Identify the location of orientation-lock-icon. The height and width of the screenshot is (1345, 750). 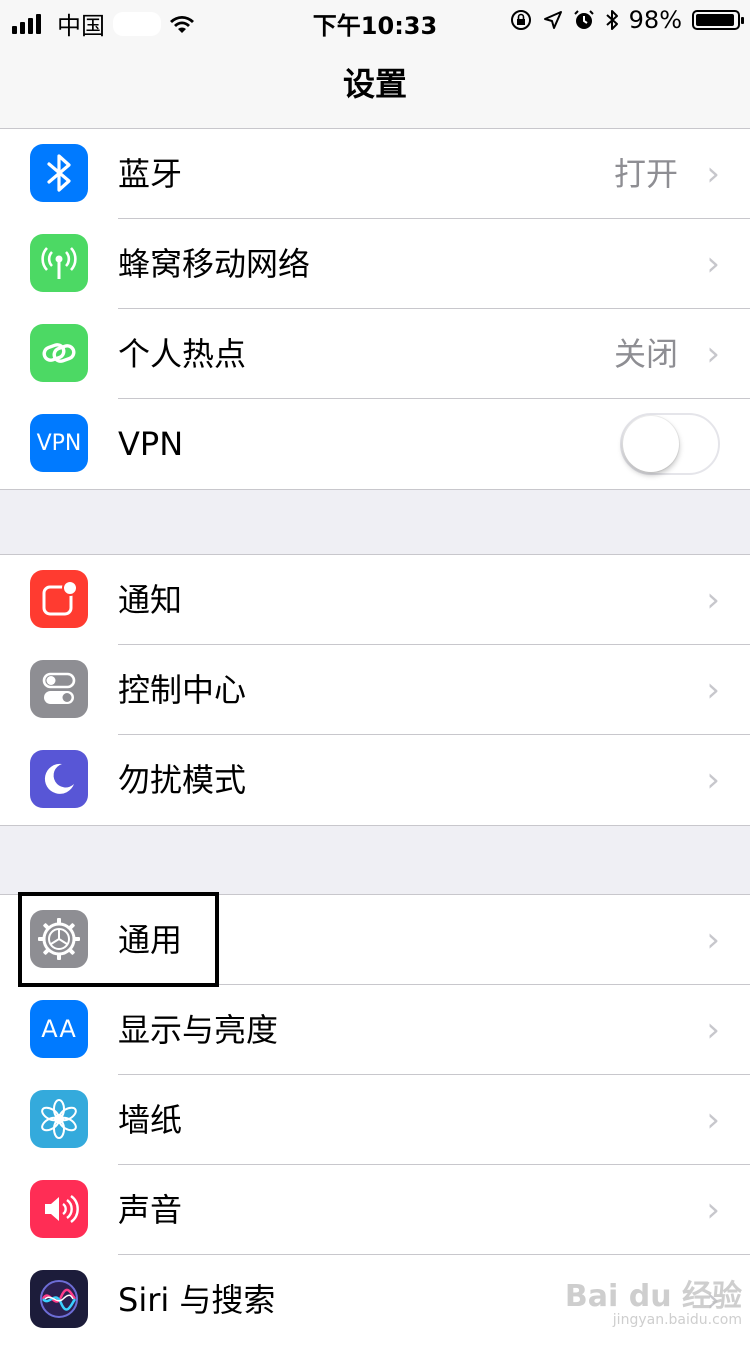
(520, 20).